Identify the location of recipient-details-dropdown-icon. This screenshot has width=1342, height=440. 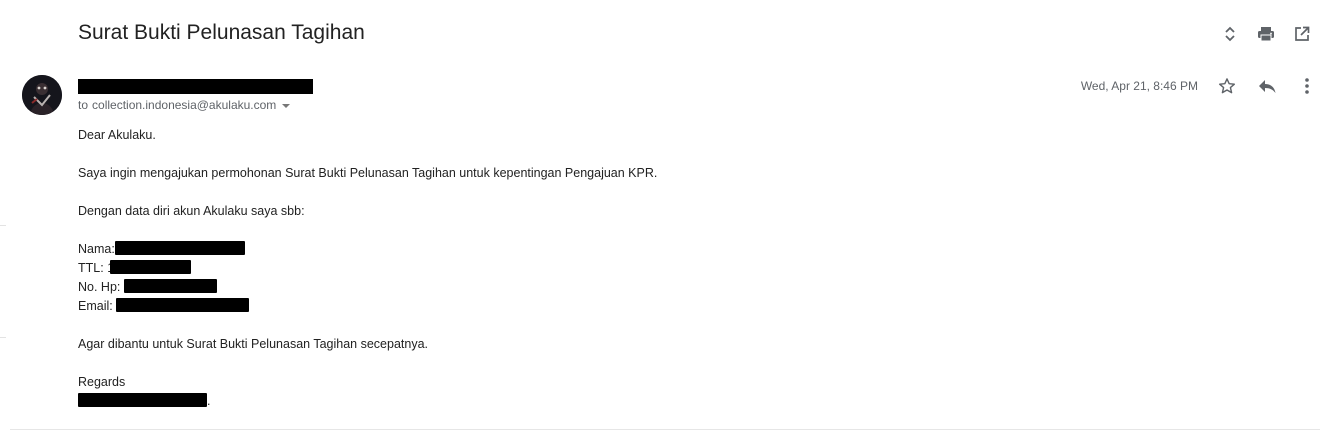
(286, 106).